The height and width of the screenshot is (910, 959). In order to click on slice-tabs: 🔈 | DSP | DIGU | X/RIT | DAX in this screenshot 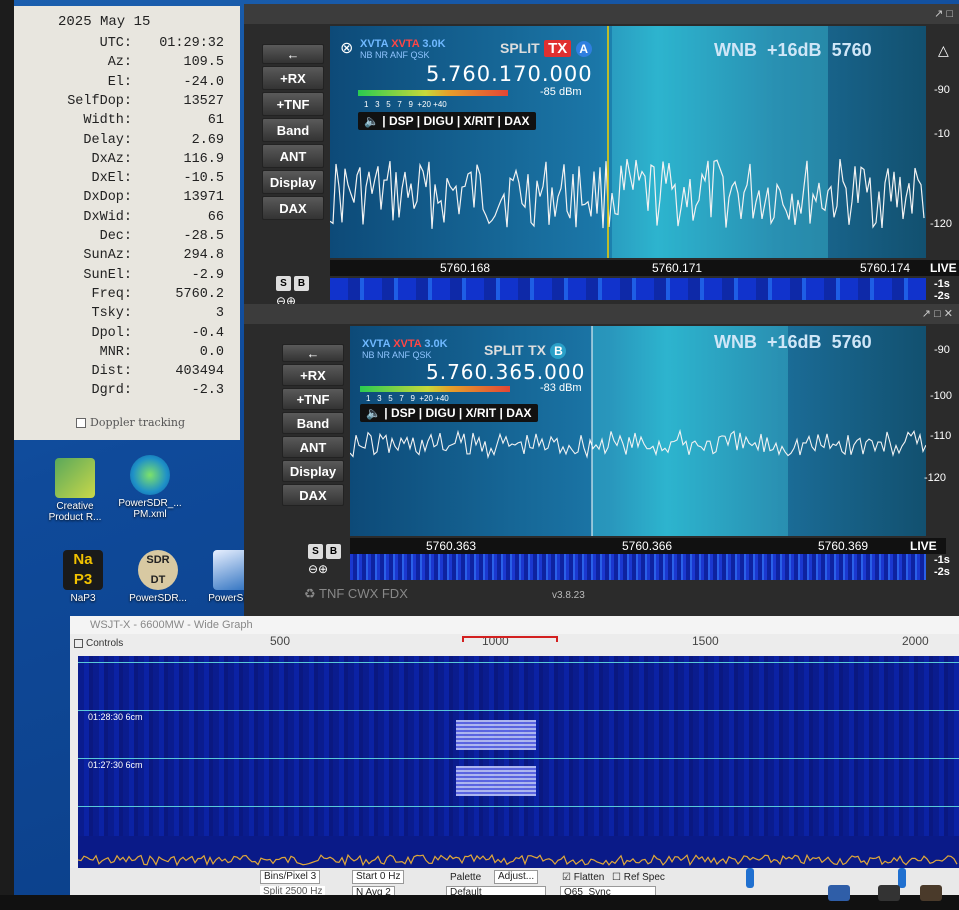, I will do `click(449, 413)`.